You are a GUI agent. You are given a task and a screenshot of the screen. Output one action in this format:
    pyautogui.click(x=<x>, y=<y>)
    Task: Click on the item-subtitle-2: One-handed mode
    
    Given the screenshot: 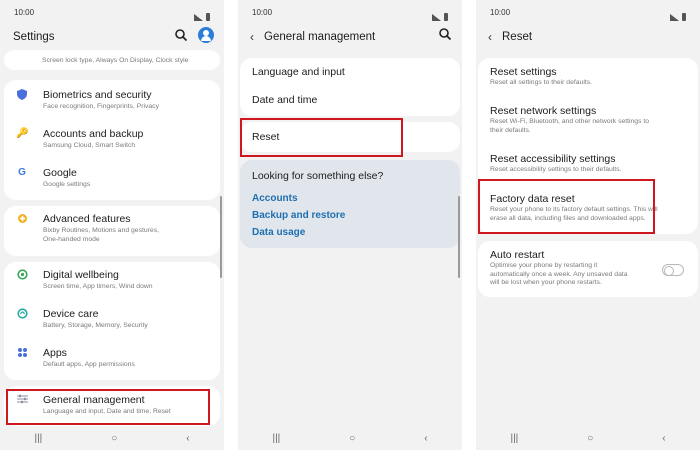 What is the action you would take?
    pyautogui.click(x=71, y=239)
    